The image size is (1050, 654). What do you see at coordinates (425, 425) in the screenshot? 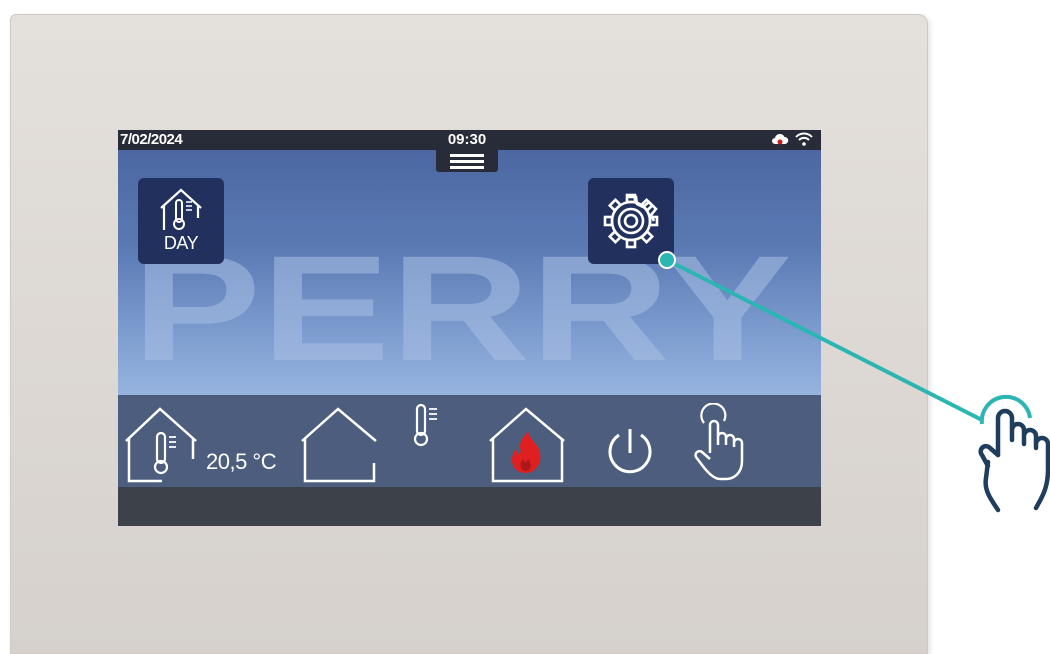
I see `thermometer-icon` at bounding box center [425, 425].